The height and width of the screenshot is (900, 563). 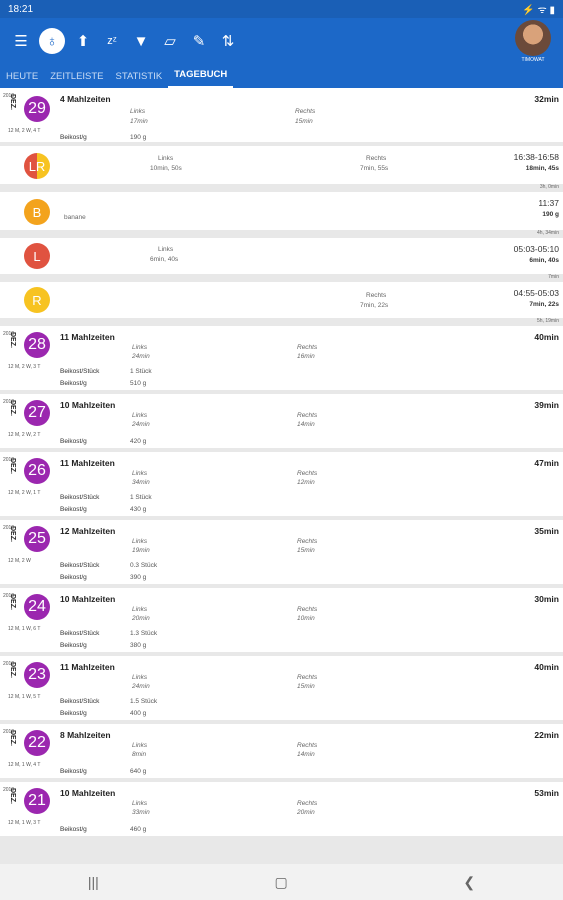 I want to click on total-duration: 40min, so click(x=546, y=337).